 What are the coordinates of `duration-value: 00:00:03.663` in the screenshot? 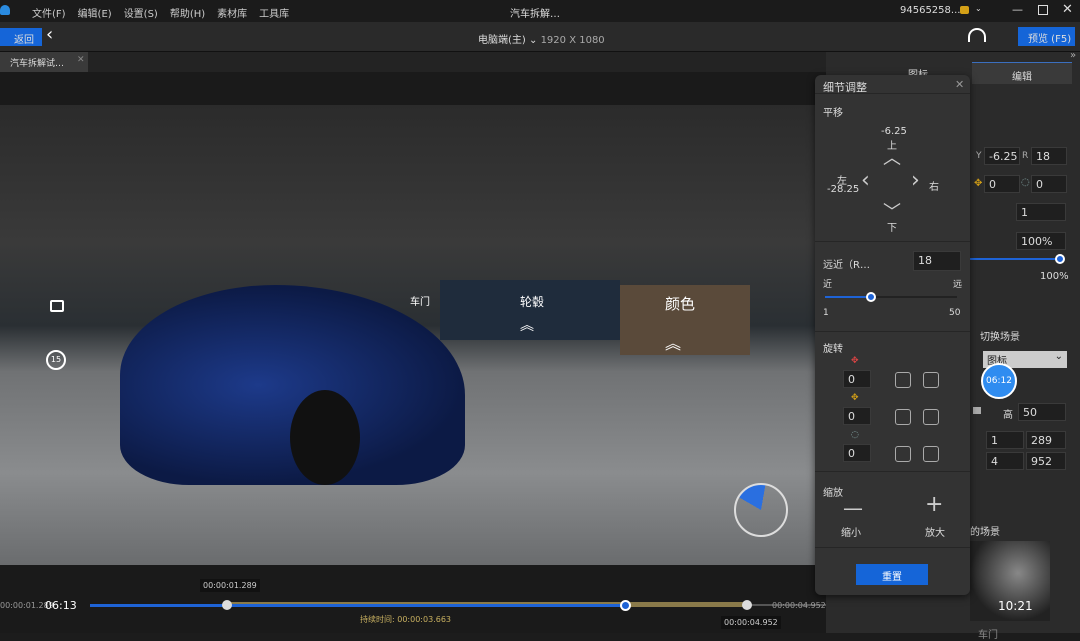 It's located at (424, 619).